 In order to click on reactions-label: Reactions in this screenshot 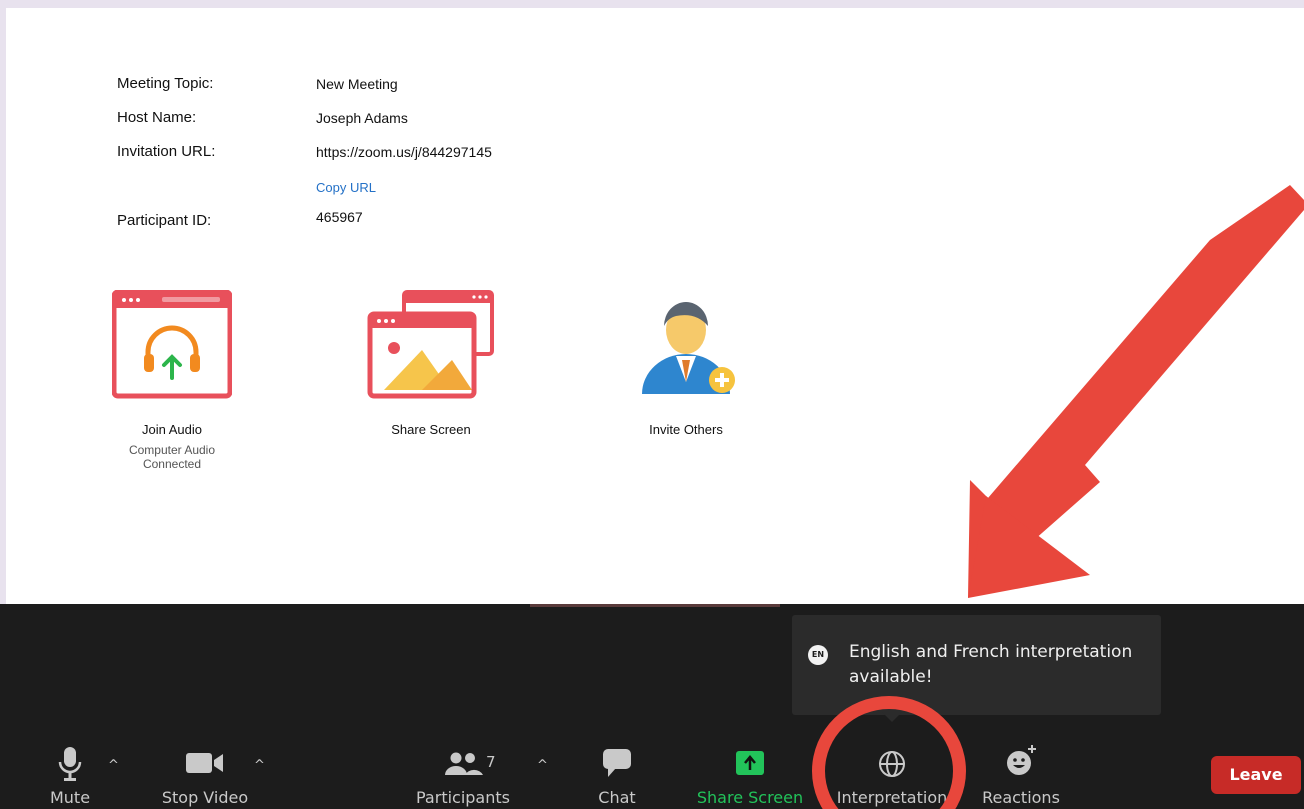, I will do `click(1021, 797)`.